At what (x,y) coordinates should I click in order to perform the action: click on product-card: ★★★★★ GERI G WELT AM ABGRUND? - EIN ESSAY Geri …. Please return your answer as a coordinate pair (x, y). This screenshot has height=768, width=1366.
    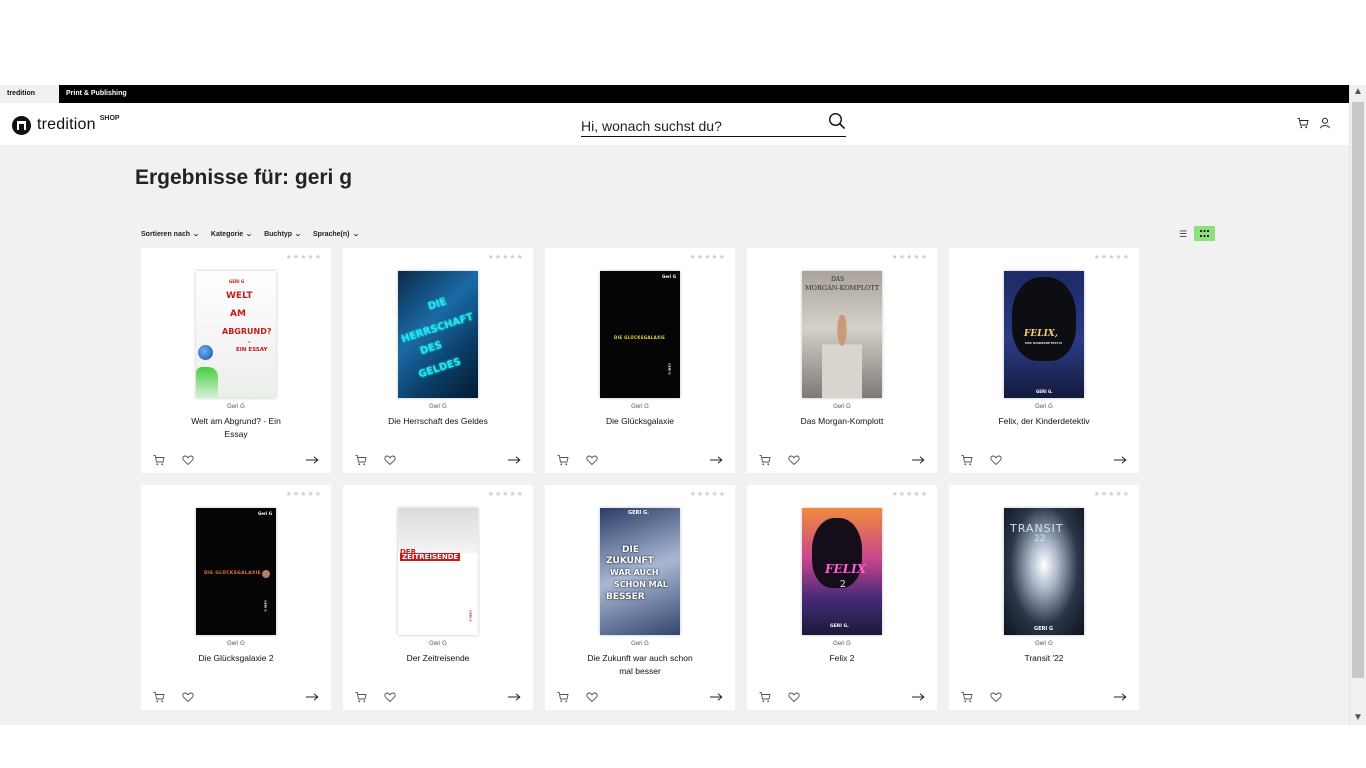
    Looking at the image, I should click on (236, 360).